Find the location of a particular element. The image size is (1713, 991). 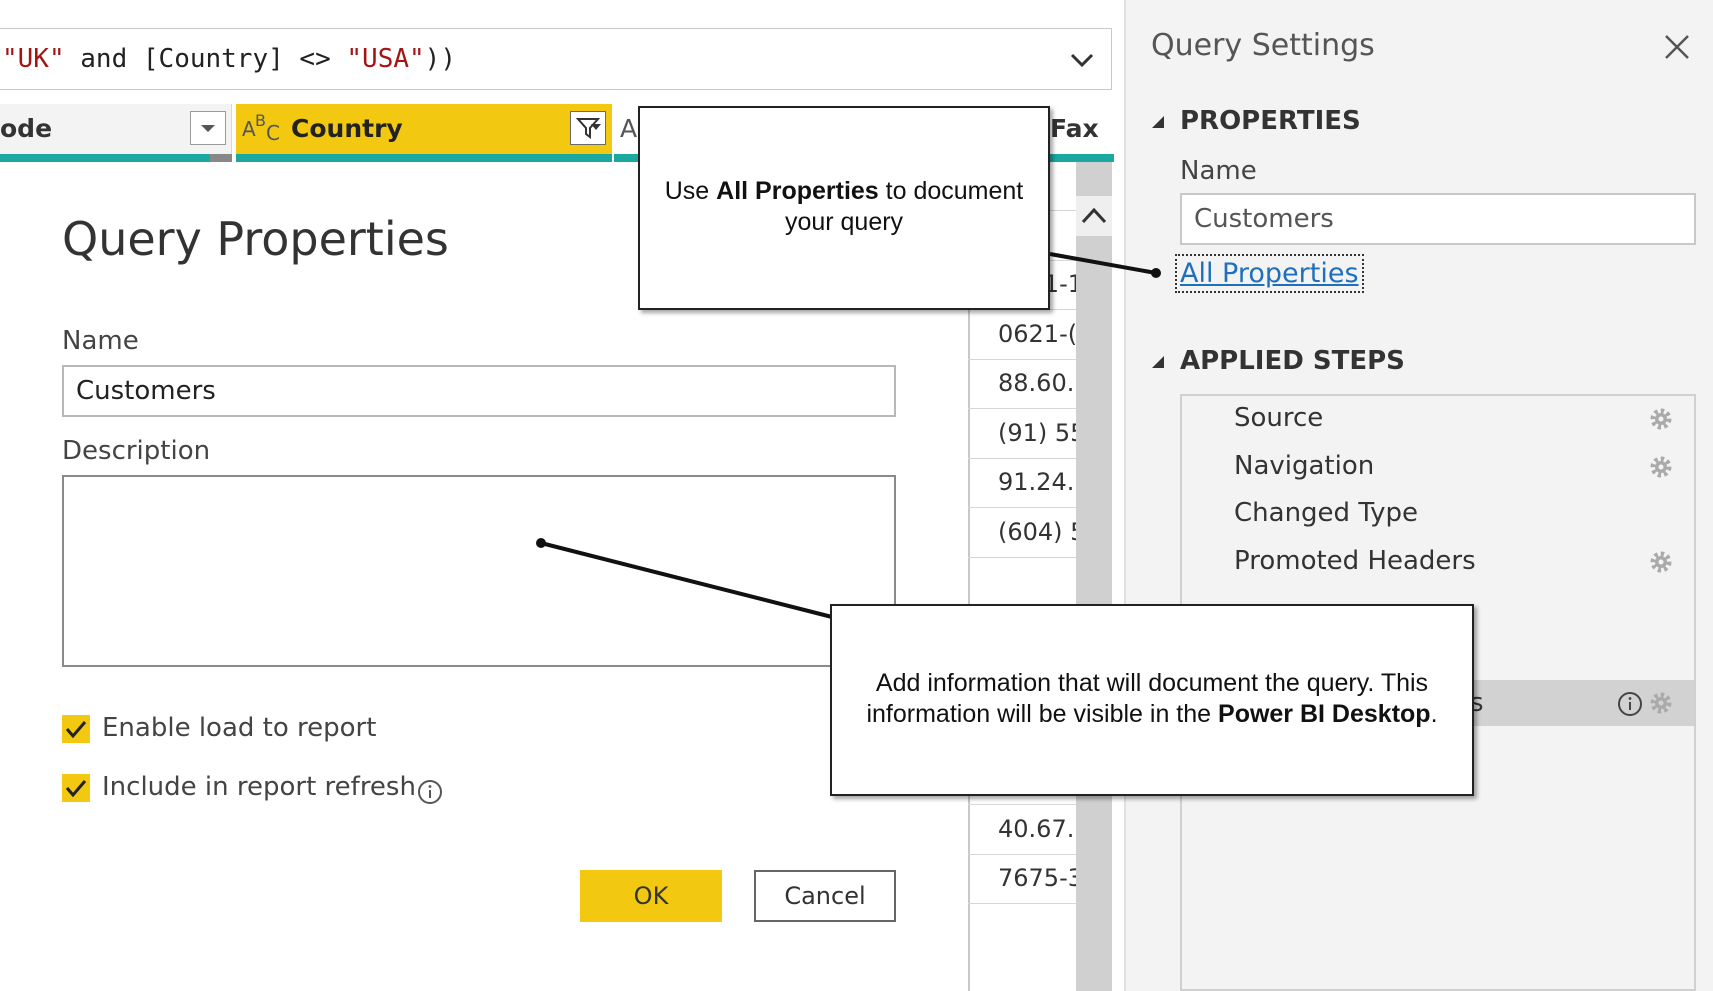

filter-icon is located at coordinates (588, 128).